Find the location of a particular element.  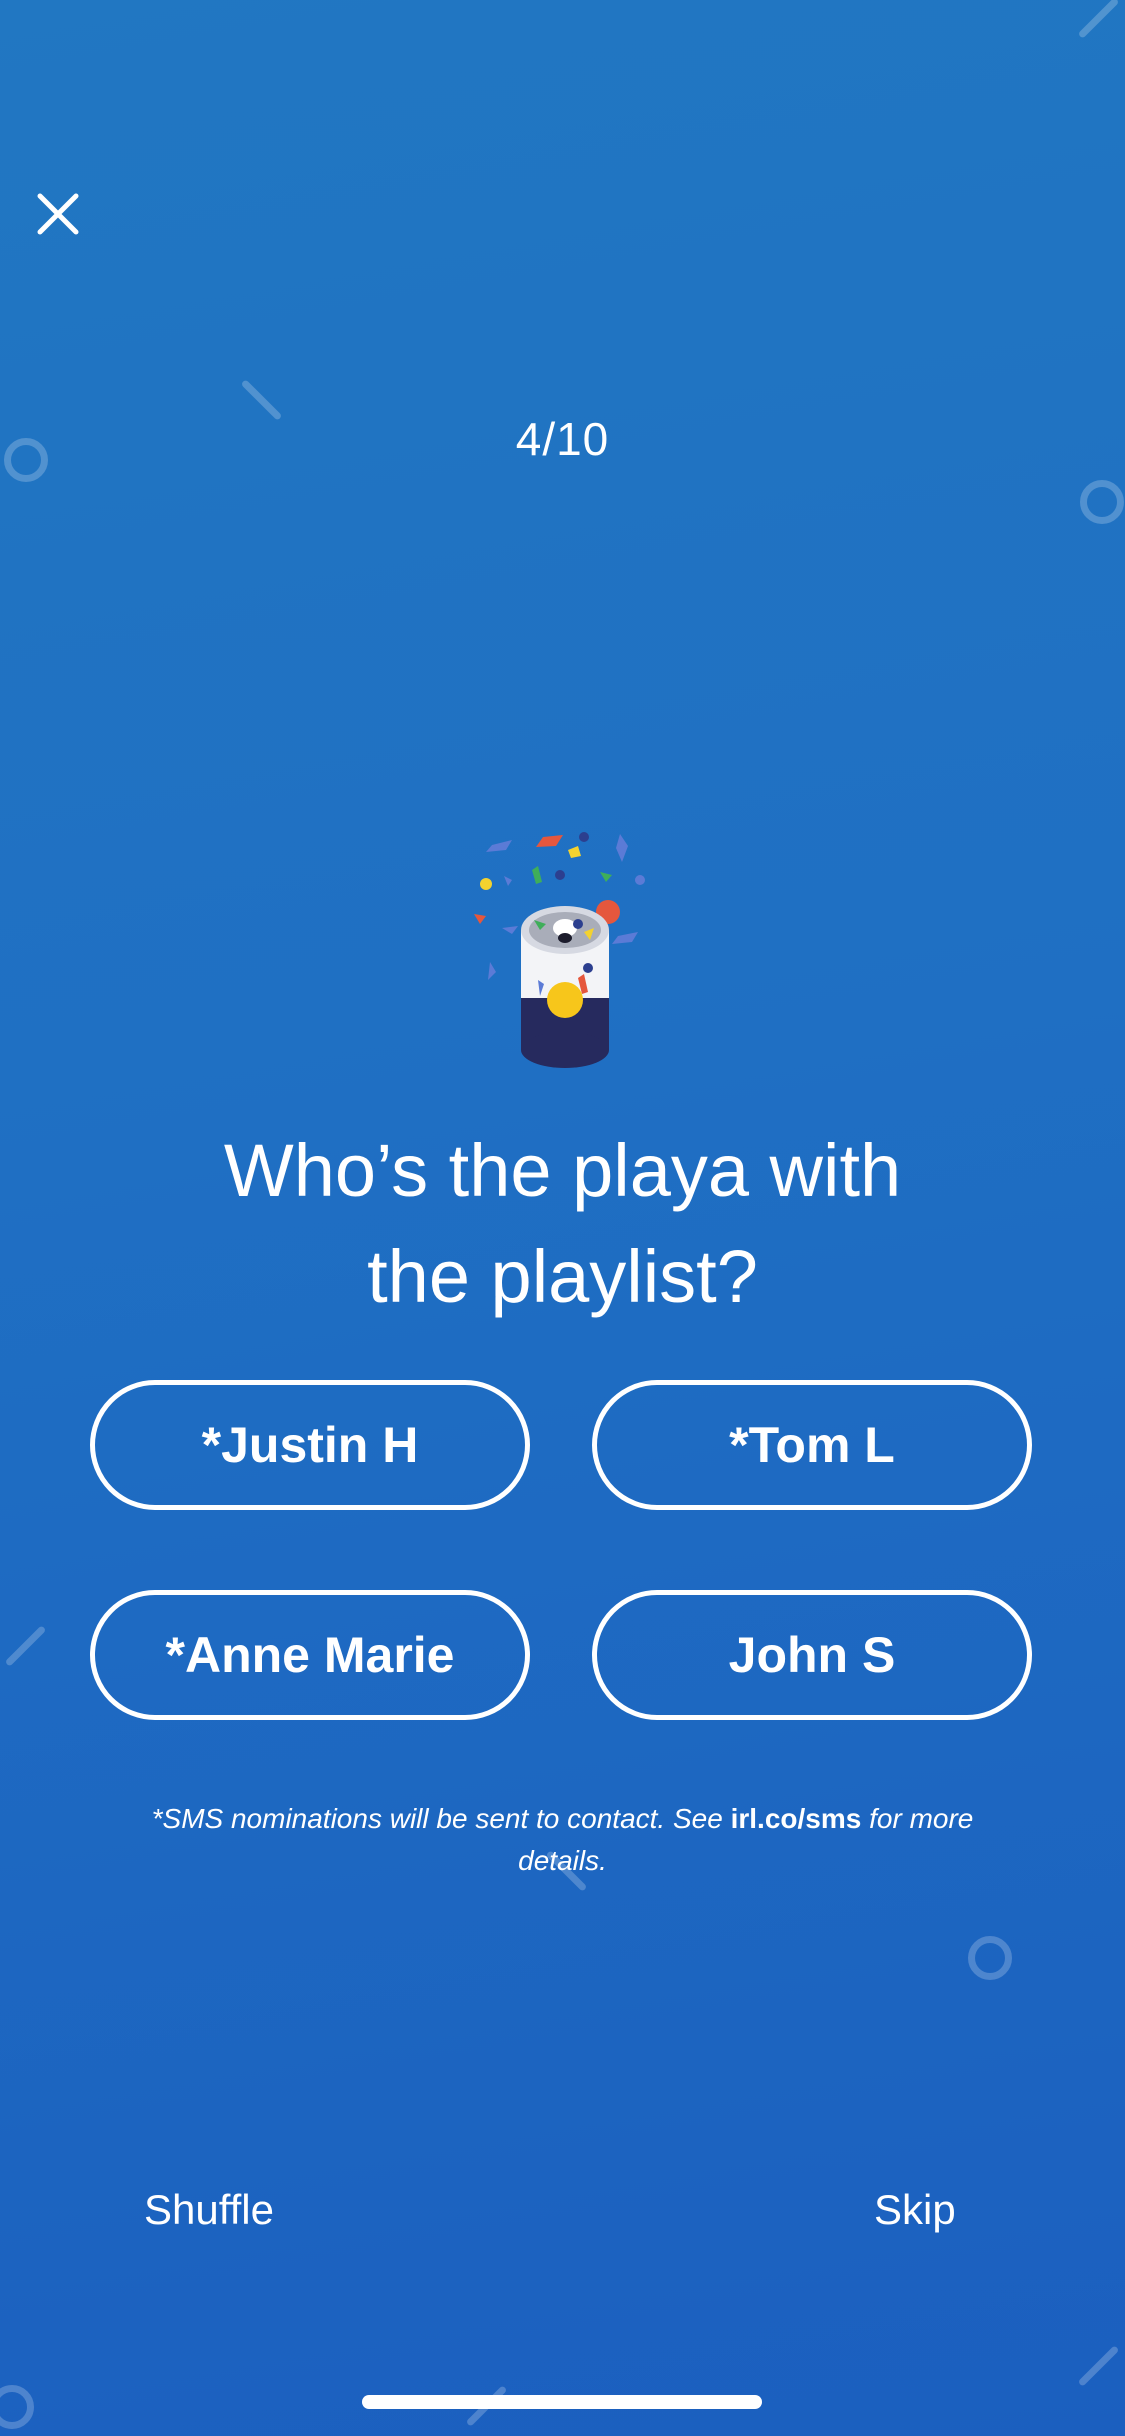

question-text: Who’s the playa with the playlist? is located at coordinates (562, 1224).